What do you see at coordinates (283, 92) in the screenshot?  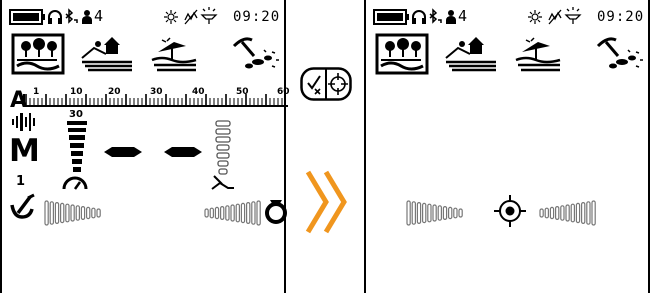 I see `ruler-tick-60: 60` at bounding box center [283, 92].